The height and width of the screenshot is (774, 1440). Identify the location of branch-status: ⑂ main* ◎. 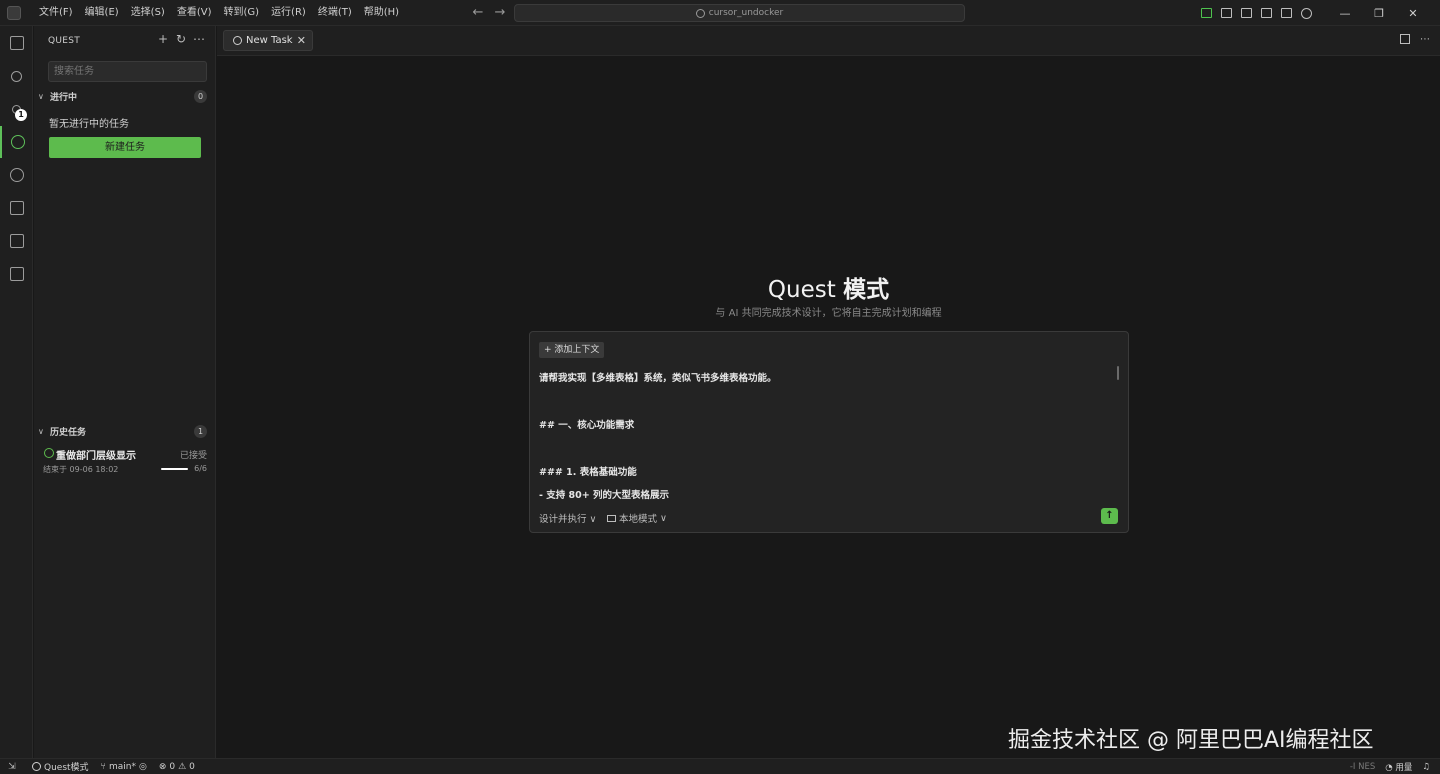
(124, 767).